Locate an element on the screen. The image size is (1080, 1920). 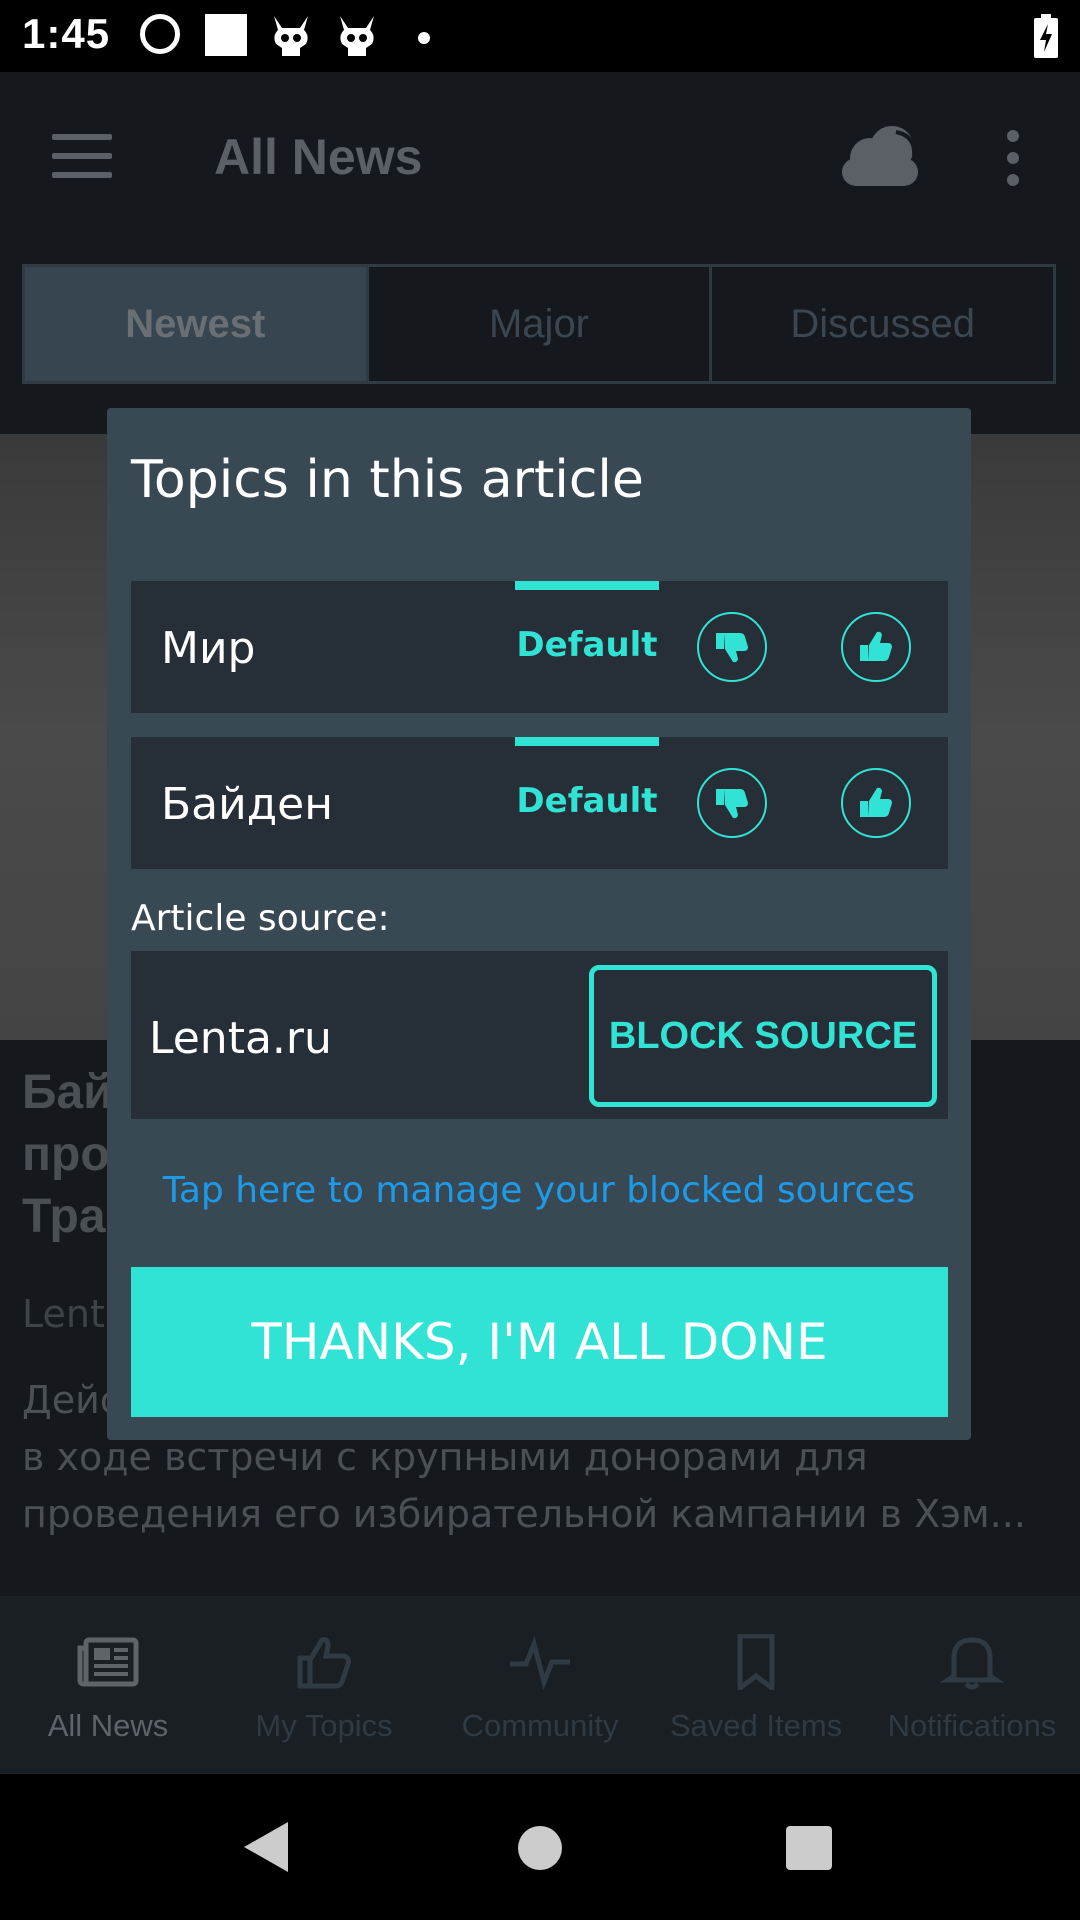
nav-all-news: All News is located at coordinates (108, 1685).